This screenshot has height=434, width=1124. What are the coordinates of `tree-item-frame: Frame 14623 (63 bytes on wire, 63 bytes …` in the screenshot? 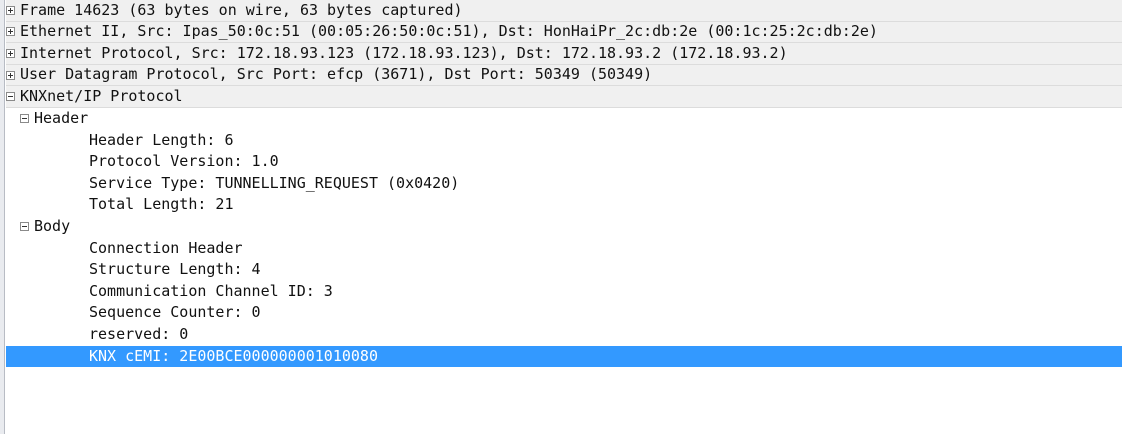 It's located at (564, 11).